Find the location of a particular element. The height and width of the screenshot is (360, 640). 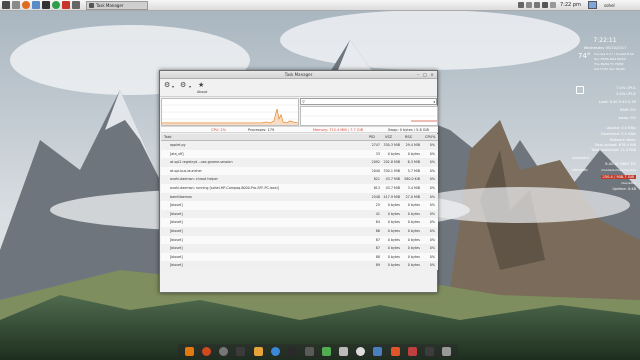

vsz-cell: 0 bytes is located at coordinates (393, 265).